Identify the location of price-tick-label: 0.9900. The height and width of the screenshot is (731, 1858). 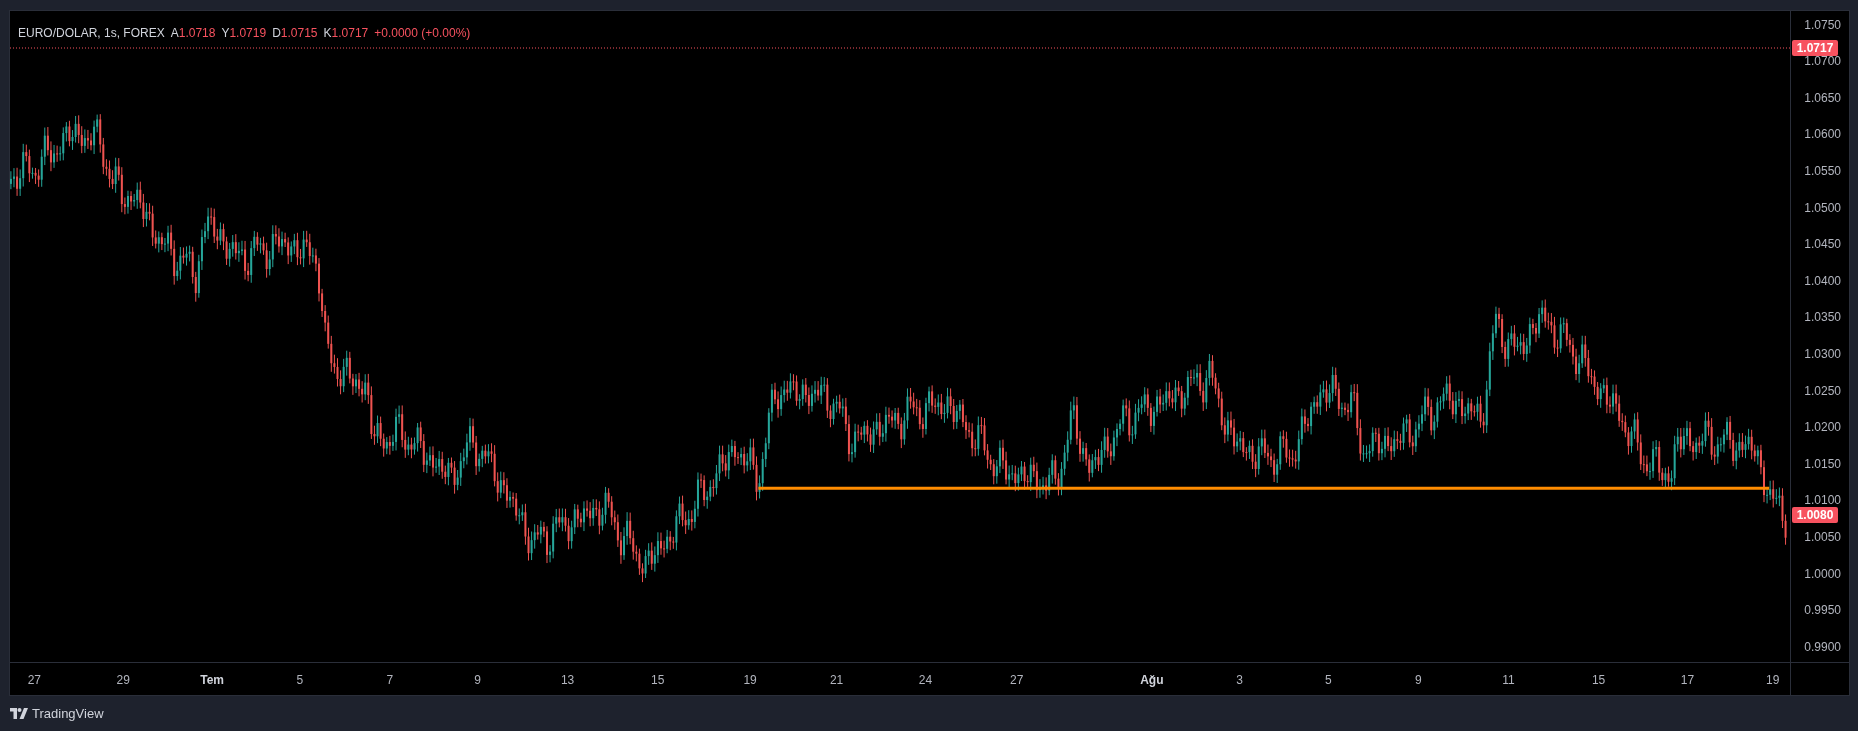
(1822, 647).